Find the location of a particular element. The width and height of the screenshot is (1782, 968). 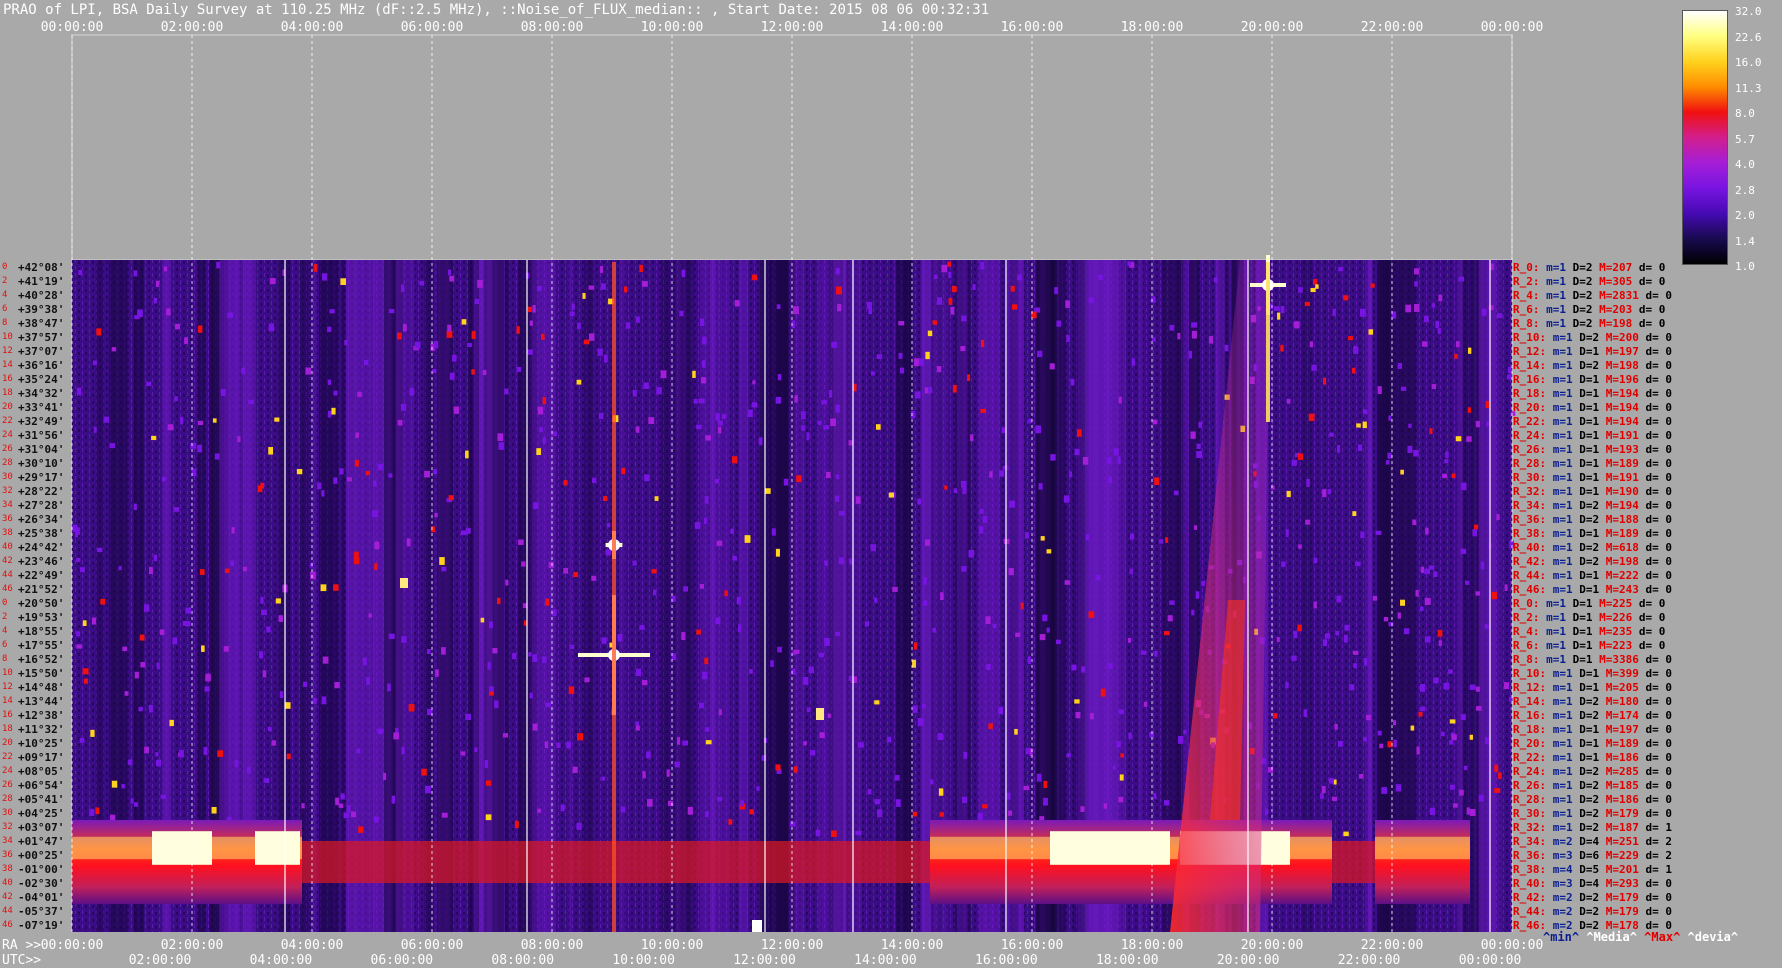

footer-legend: ^min^ ^Media^ ^Max^ ^devia^ is located at coordinates (1640, 937).